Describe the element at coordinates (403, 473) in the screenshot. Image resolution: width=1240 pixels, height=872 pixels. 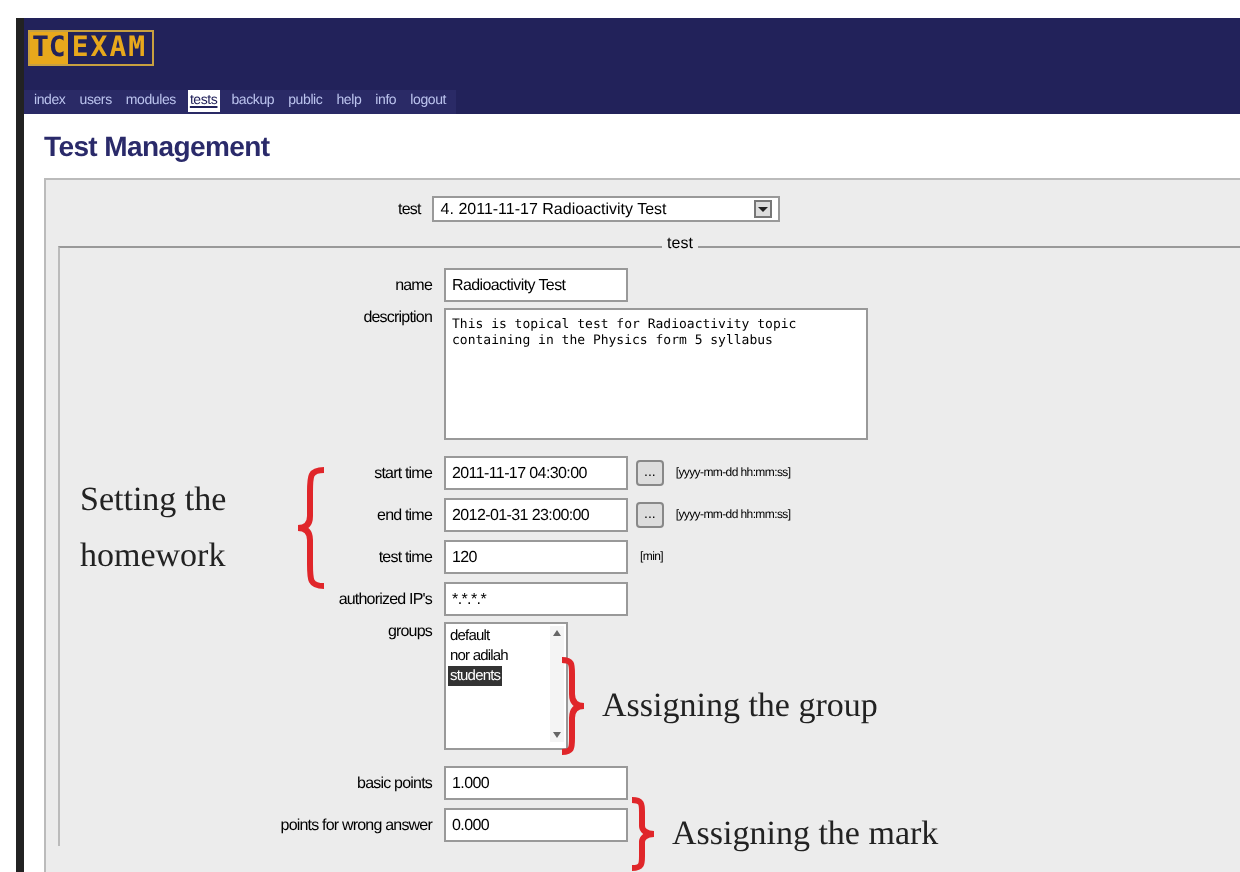
I see `field-label: start time` at that location.